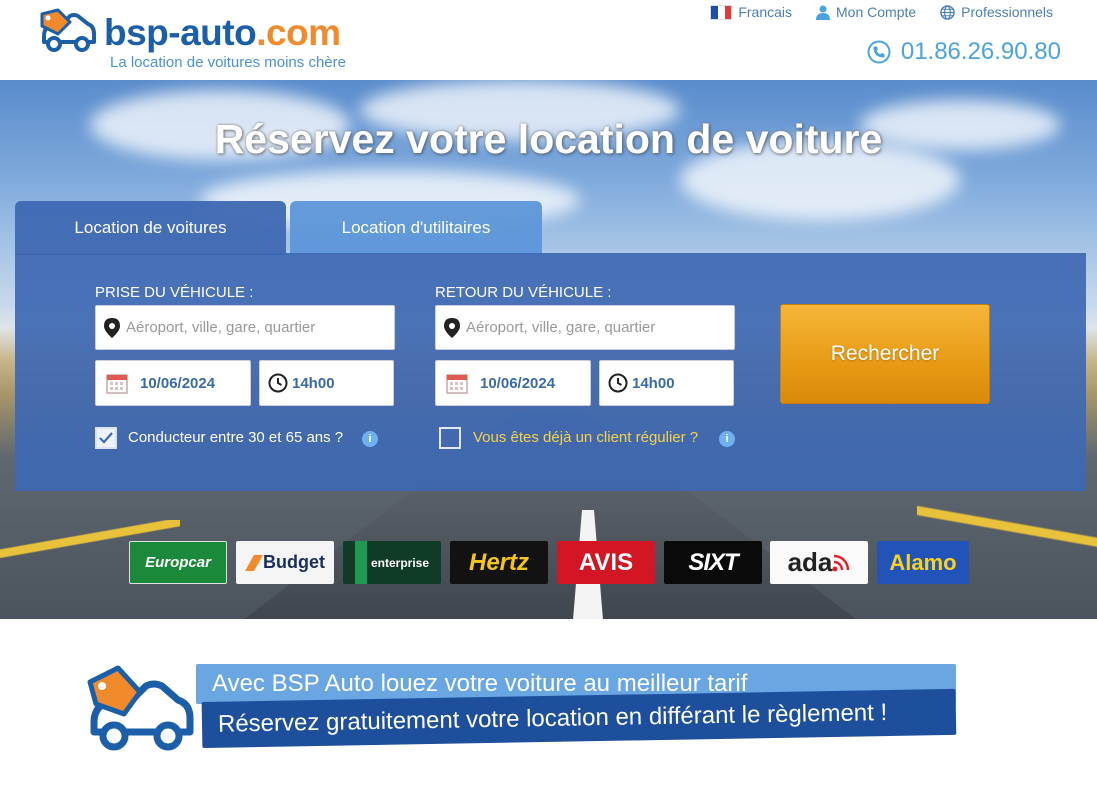 This screenshot has height=807, width=1097. Describe the element at coordinates (236, 437) in the screenshot. I see `driver-age-label: Conducteur entre 30 et 65 ans ?` at that location.